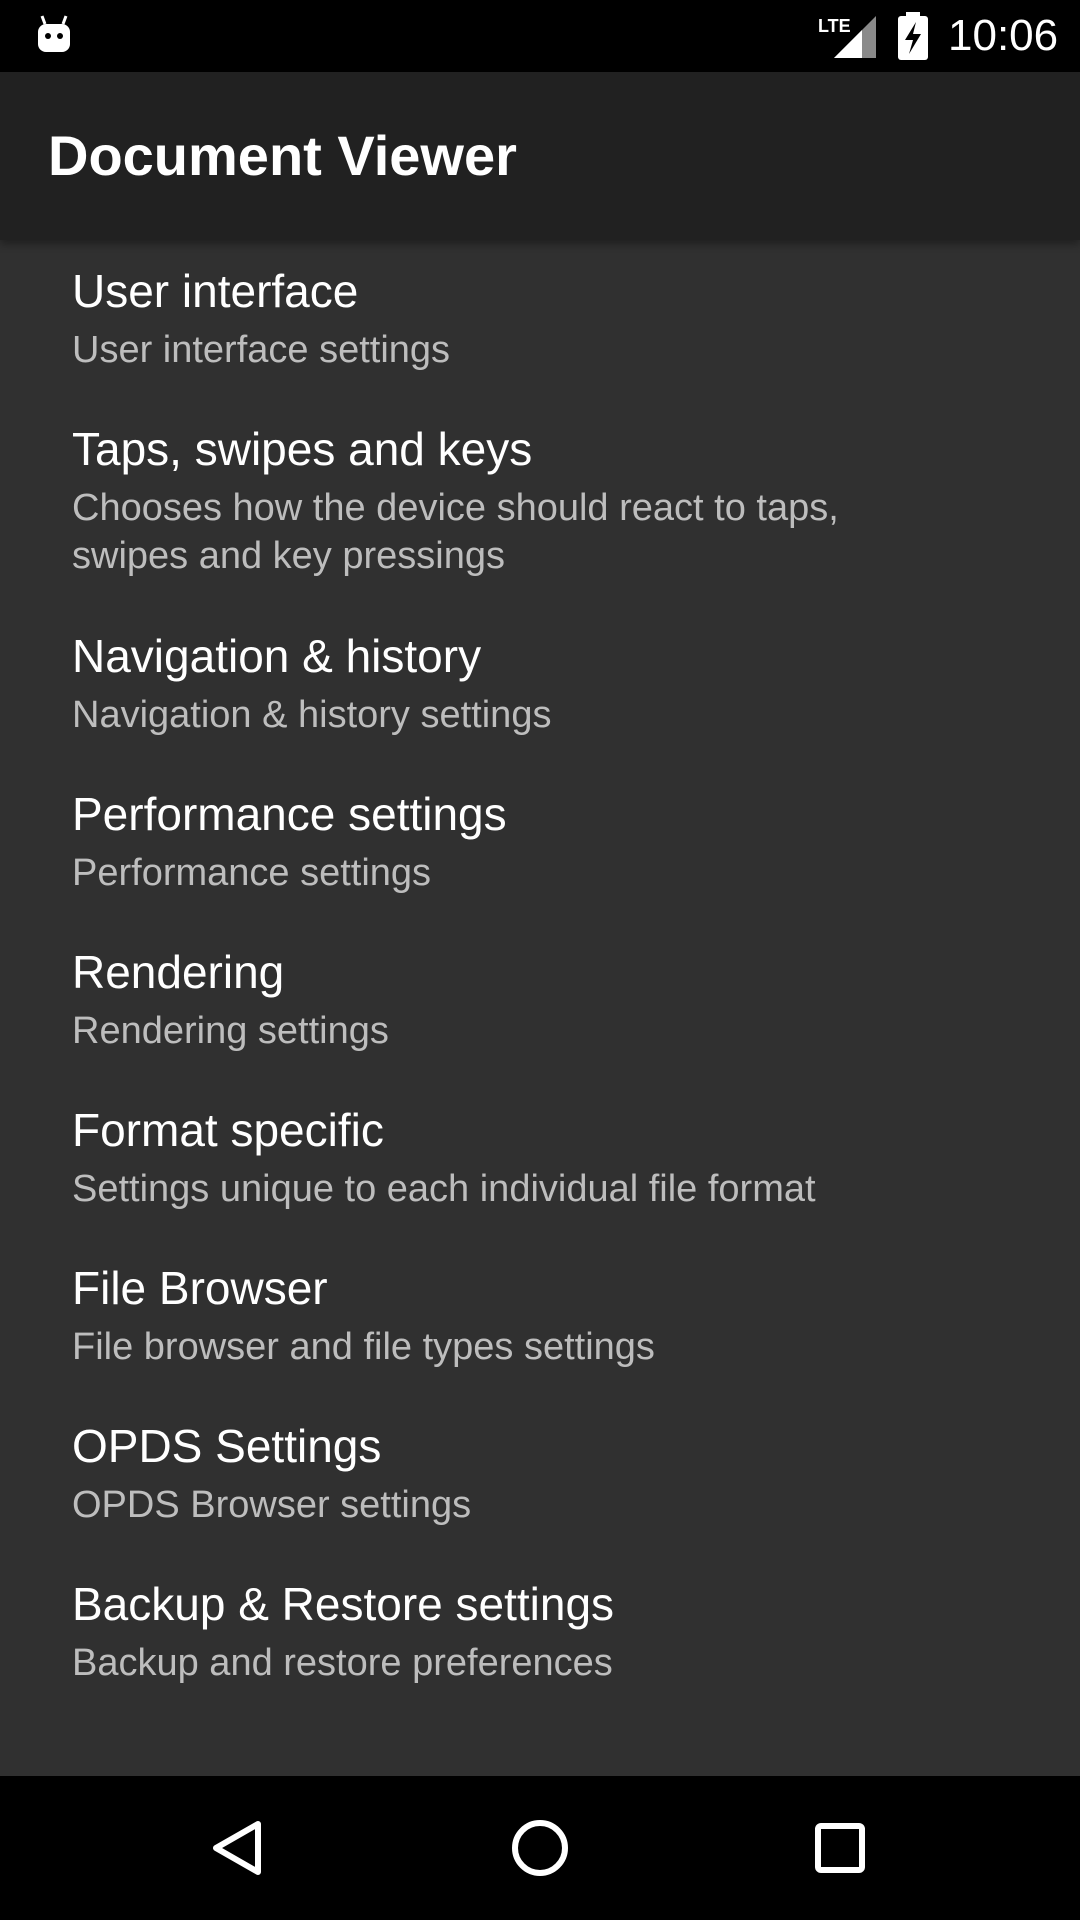 This screenshot has width=1080, height=1920. I want to click on android-debug-icon, so click(54, 33).